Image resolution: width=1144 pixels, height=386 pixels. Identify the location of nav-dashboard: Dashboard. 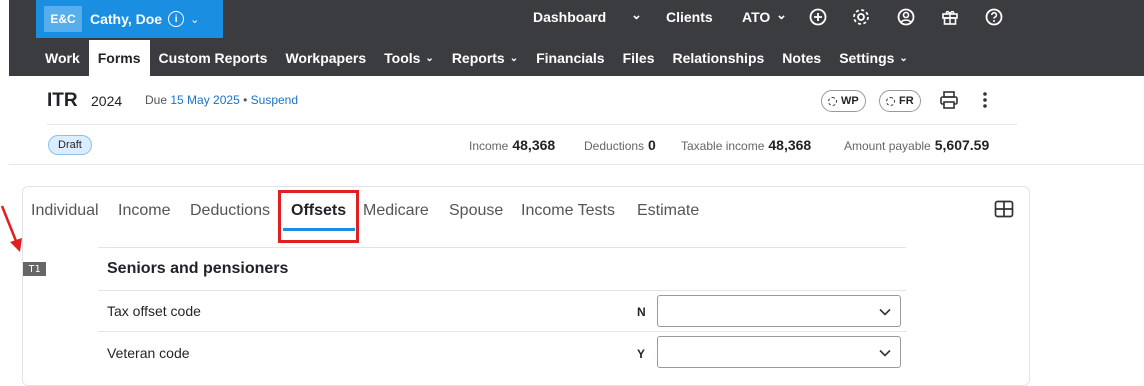
(569, 17).